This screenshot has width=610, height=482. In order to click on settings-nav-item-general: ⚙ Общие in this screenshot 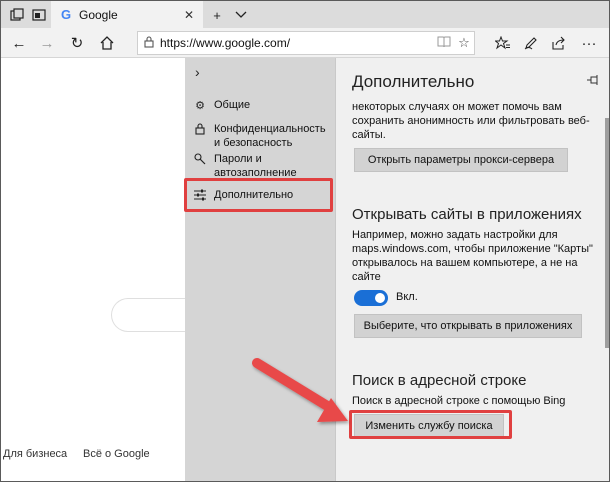, I will do `click(260, 105)`.